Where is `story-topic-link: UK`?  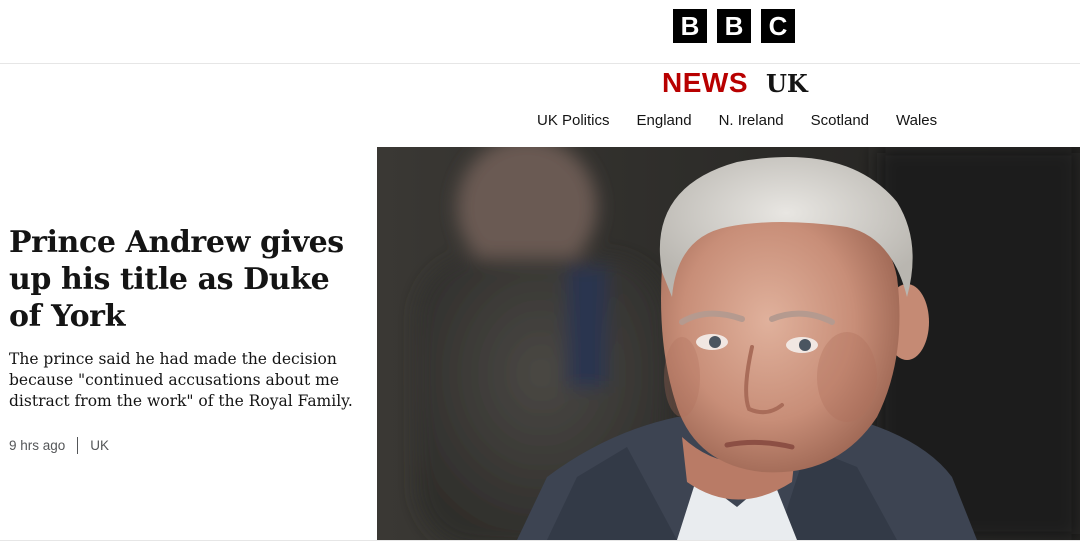 story-topic-link: UK is located at coordinates (99, 445).